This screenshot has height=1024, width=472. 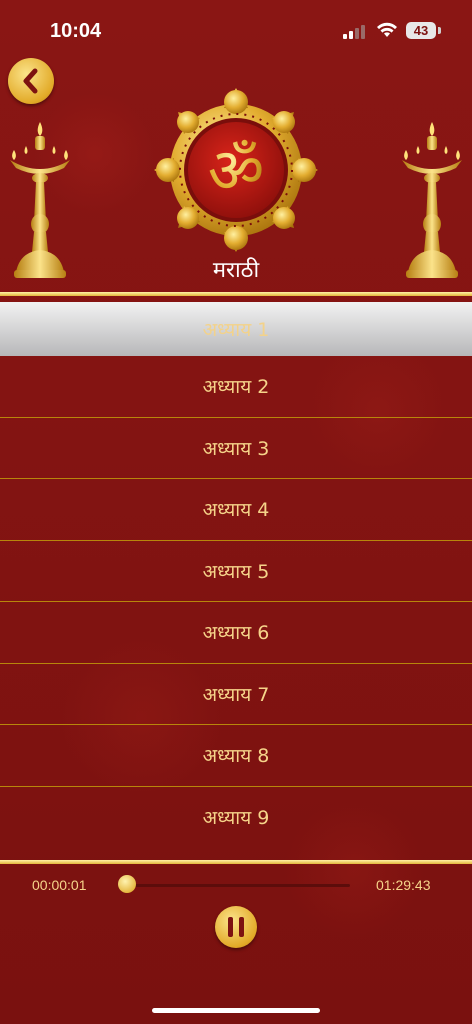 I want to click on list-item-chapter-6: अध्याय 6, so click(x=236, y=633).